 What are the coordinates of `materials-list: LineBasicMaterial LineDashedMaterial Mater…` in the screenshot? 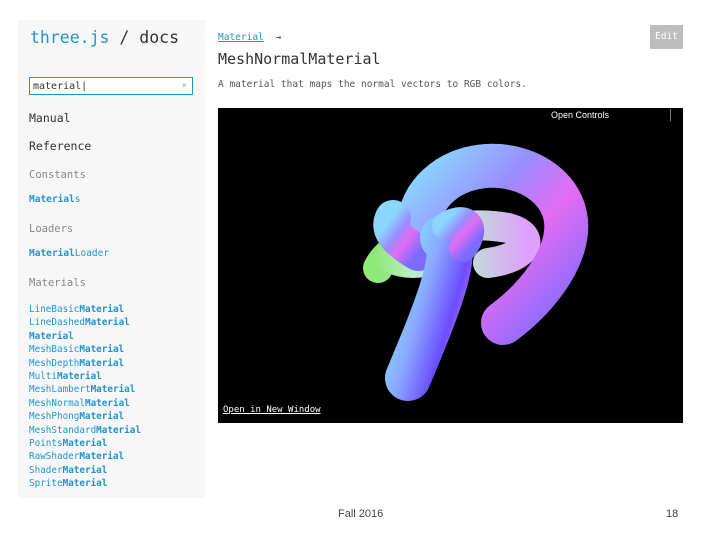 It's located at (85, 396).